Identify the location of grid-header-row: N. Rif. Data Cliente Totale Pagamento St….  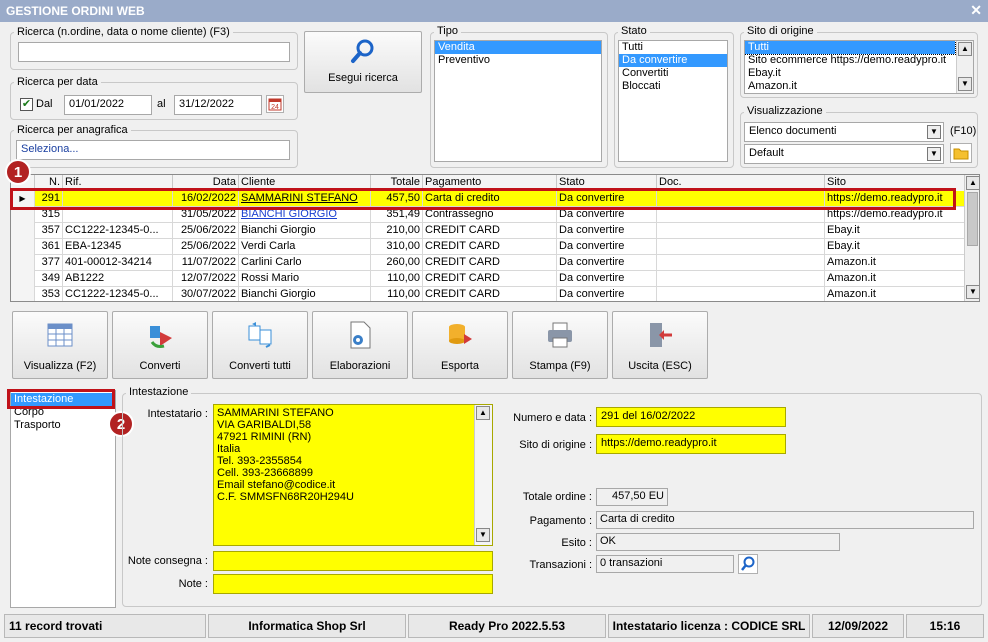
(488, 183).